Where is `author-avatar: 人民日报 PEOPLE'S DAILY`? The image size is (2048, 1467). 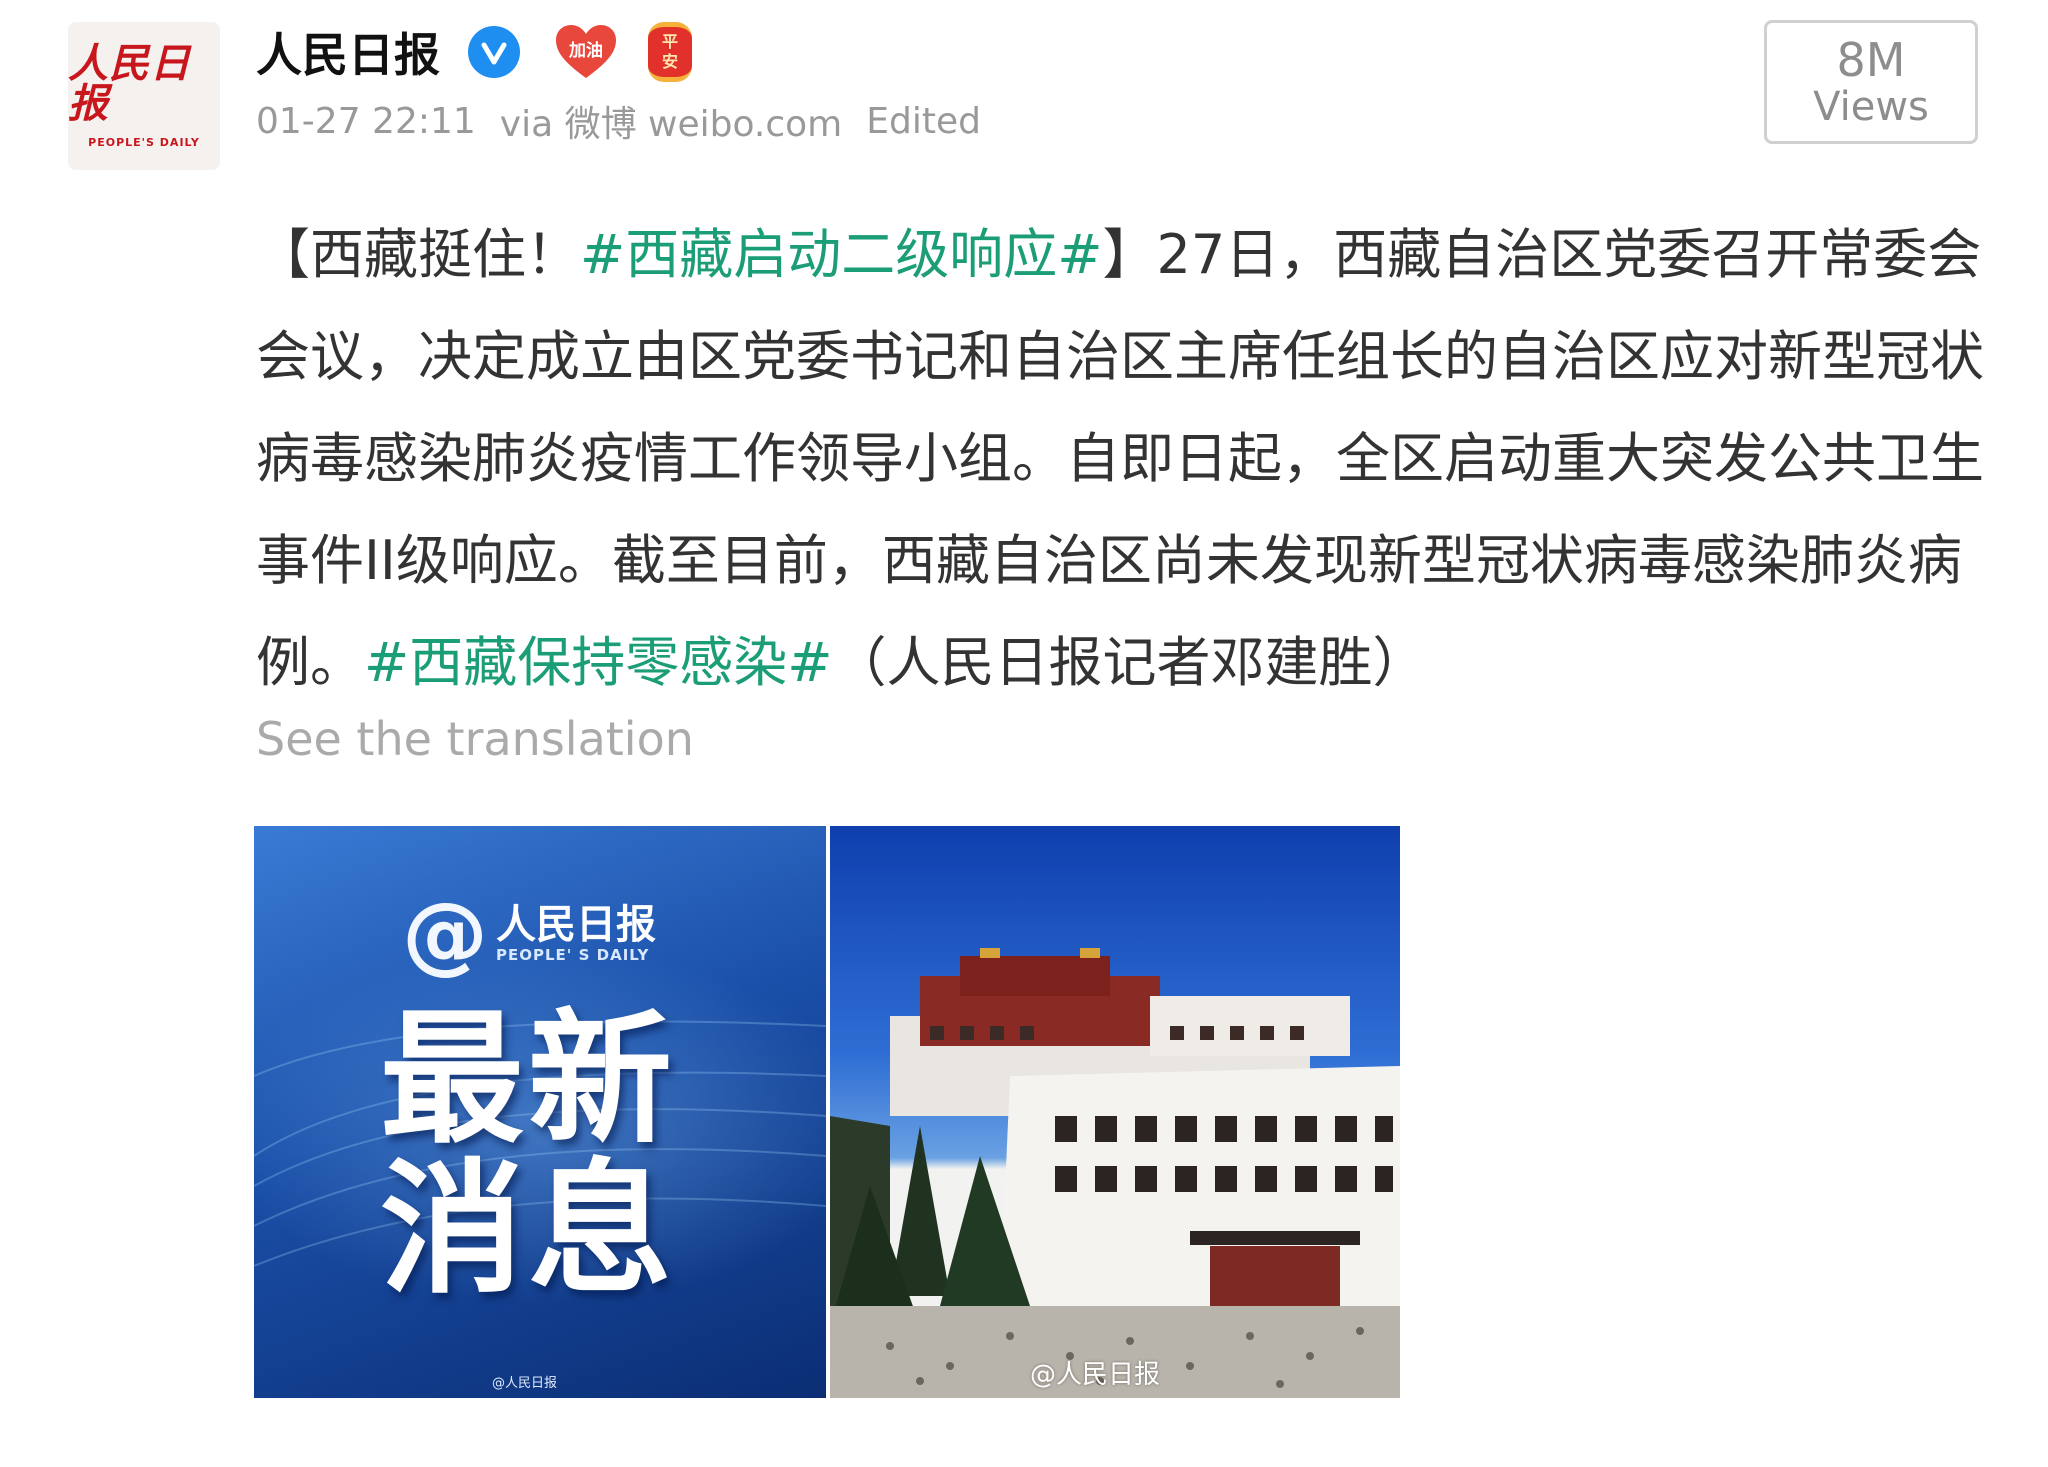
author-avatar: 人民日报 PEOPLE'S DAILY is located at coordinates (144, 96).